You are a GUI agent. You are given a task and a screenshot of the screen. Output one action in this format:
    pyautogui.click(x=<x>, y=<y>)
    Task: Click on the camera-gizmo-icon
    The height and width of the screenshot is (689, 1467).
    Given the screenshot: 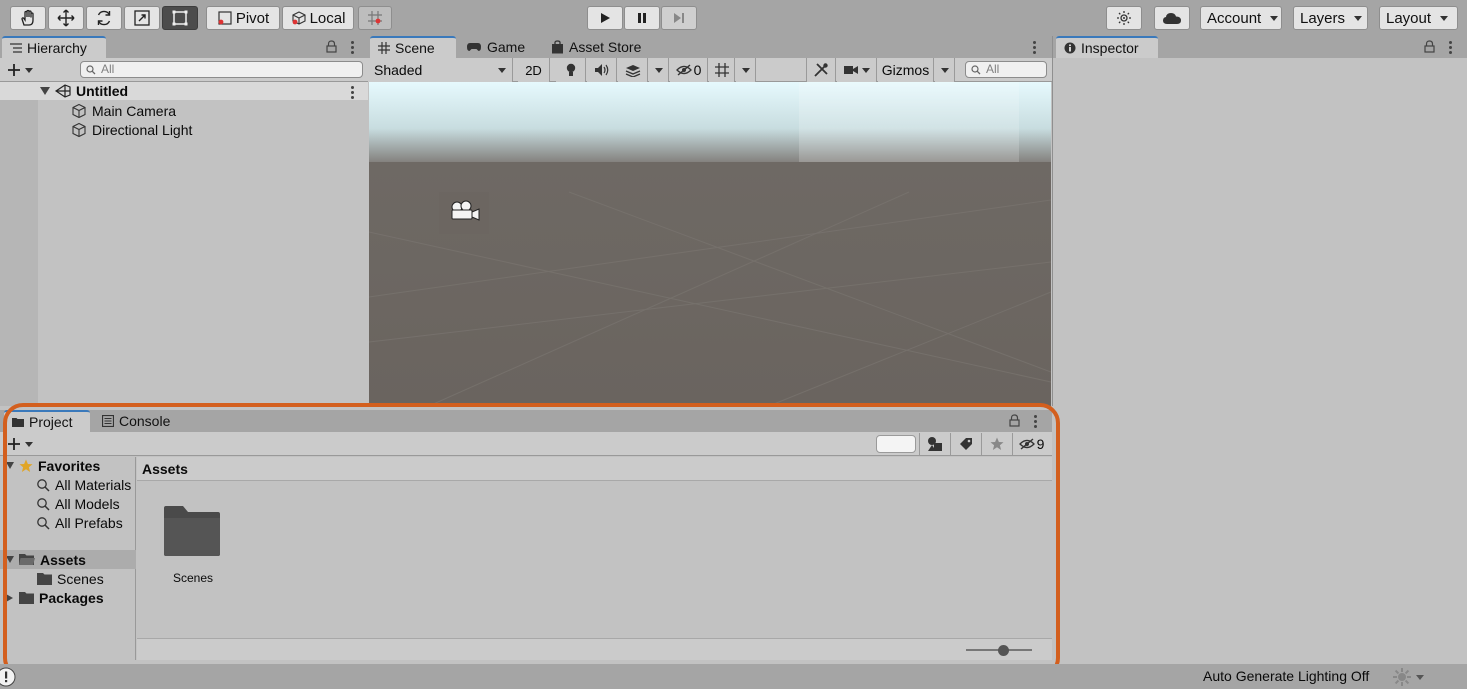 What is the action you would take?
    pyautogui.click(x=465, y=211)
    